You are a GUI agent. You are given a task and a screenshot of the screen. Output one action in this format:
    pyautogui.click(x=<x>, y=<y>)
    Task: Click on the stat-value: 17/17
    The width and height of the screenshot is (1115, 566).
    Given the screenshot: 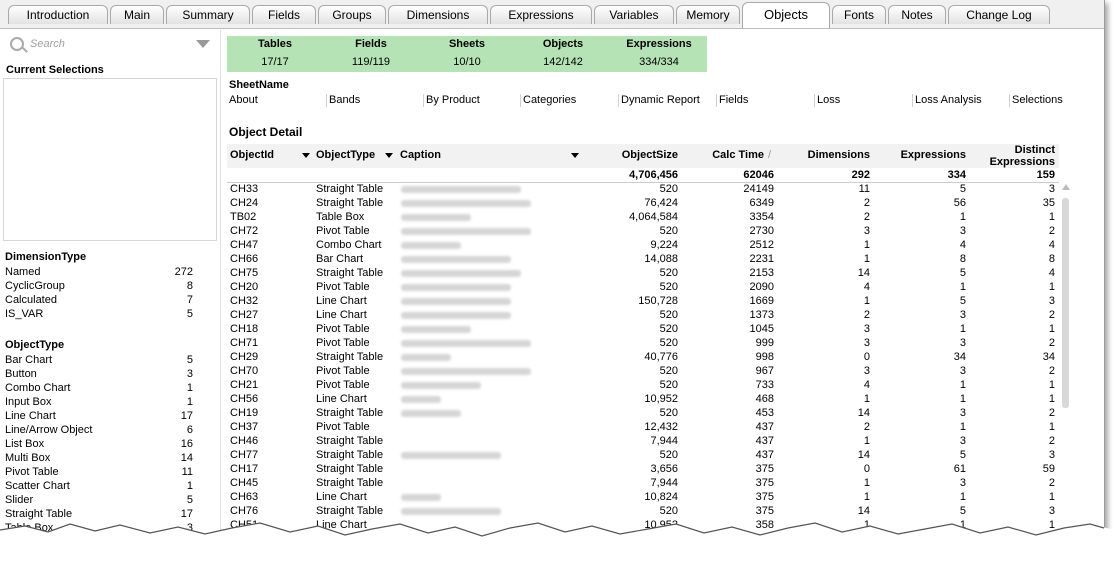 What is the action you would take?
    pyautogui.click(x=275, y=62)
    